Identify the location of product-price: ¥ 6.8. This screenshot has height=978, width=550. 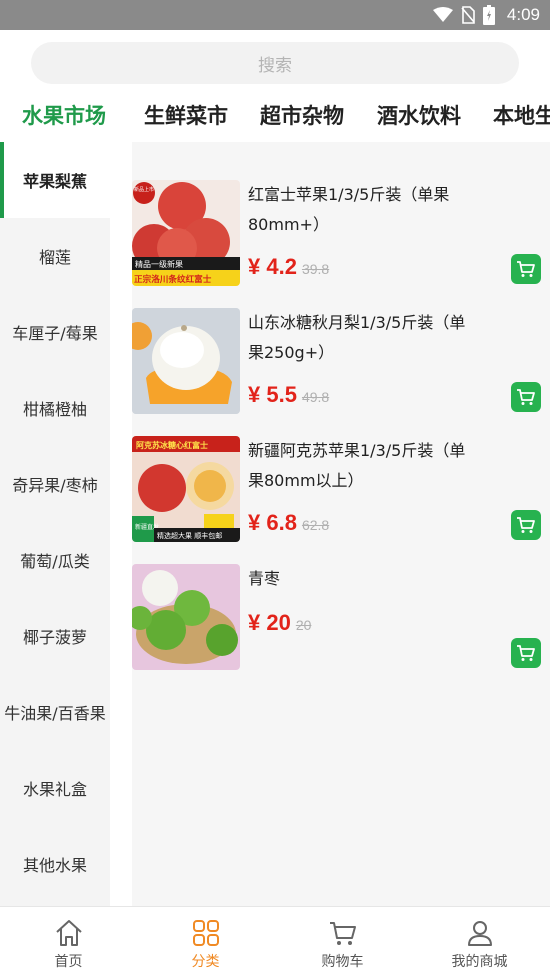
(272, 522).